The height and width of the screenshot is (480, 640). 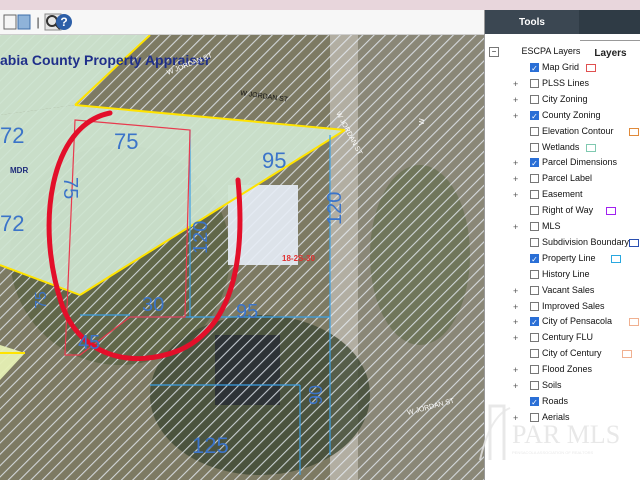 I want to click on help-icon: ?, so click(x=64, y=22).